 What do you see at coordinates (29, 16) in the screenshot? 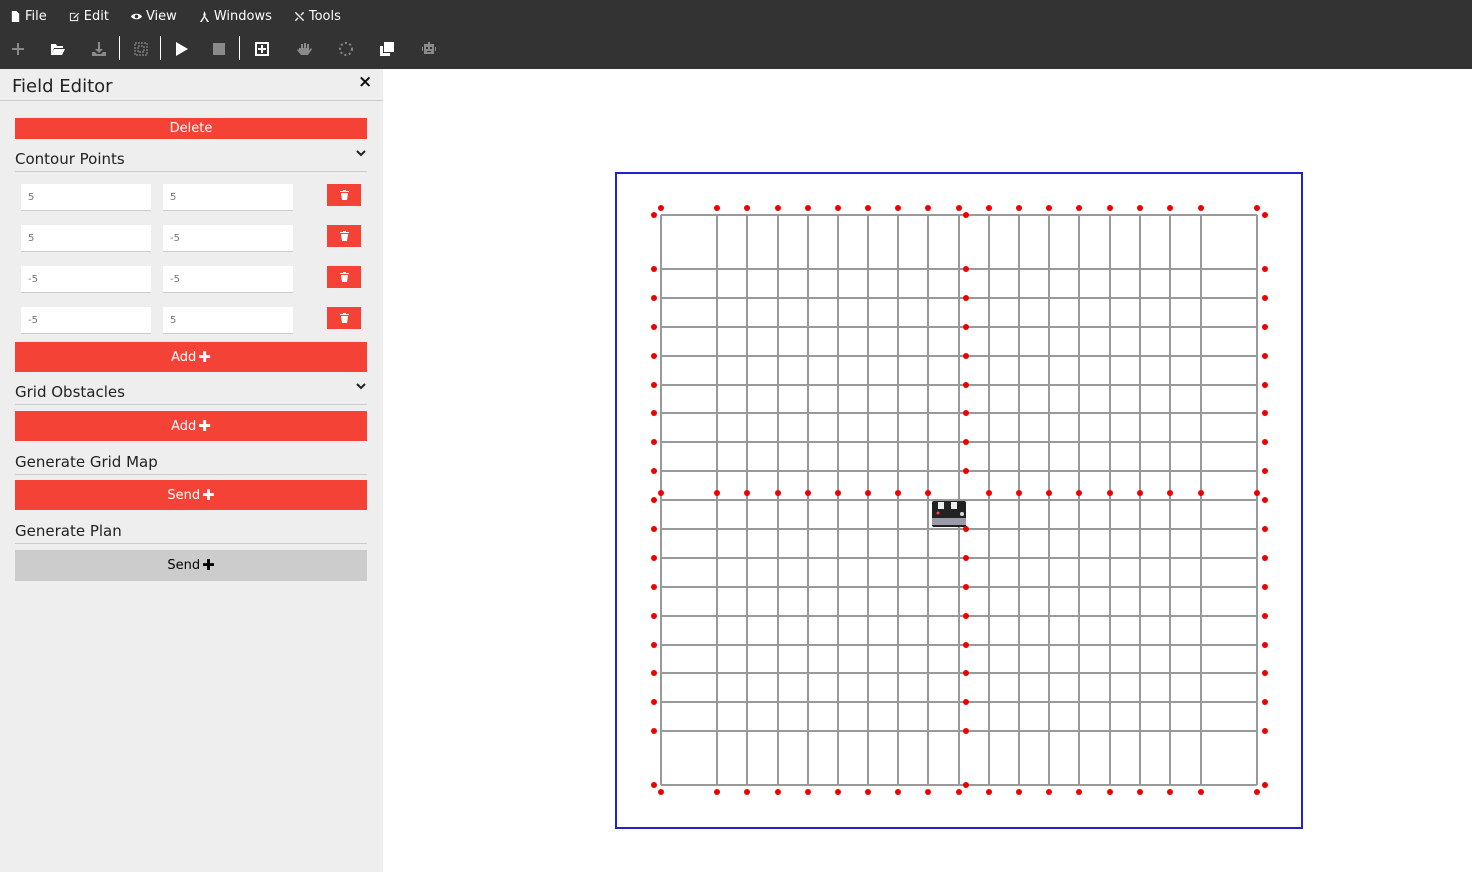
I see `menu-file: File` at bounding box center [29, 16].